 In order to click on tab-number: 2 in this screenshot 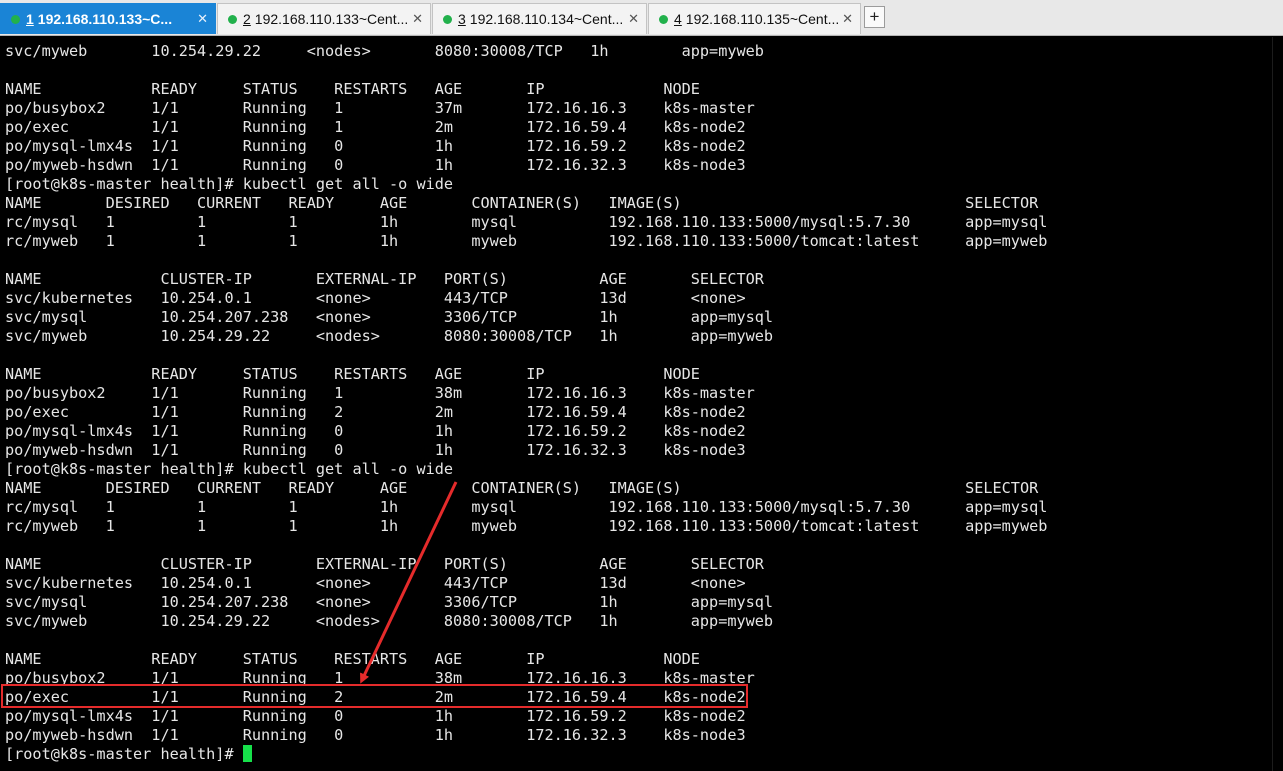, I will do `click(247, 19)`.